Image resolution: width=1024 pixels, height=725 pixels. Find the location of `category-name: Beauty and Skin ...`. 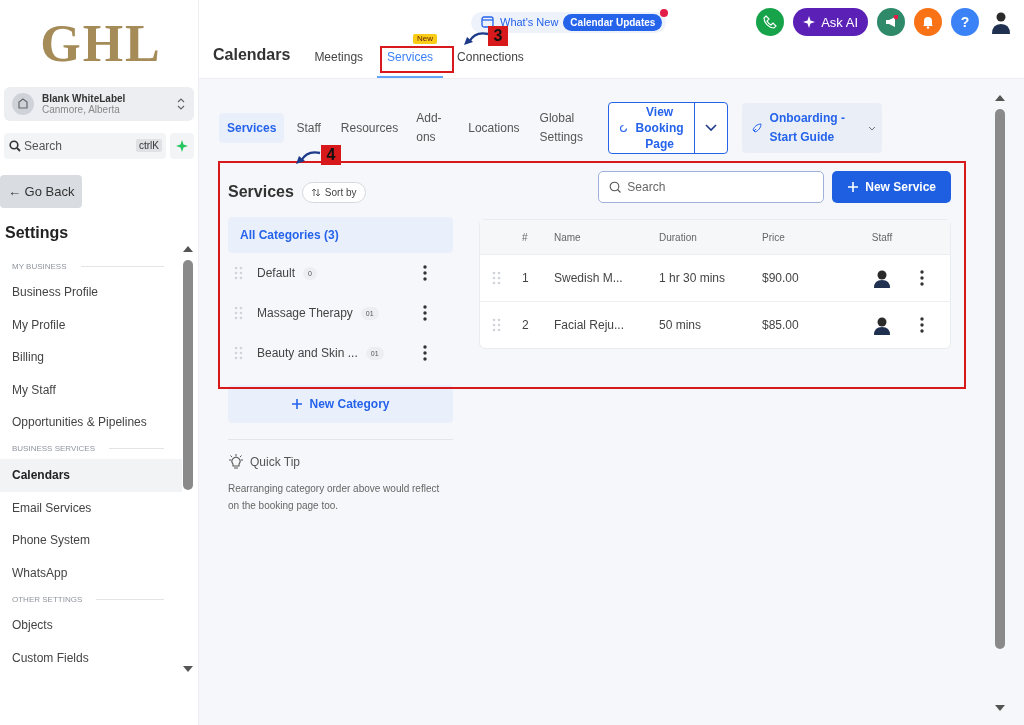

category-name: Beauty and Skin ... is located at coordinates (307, 353).